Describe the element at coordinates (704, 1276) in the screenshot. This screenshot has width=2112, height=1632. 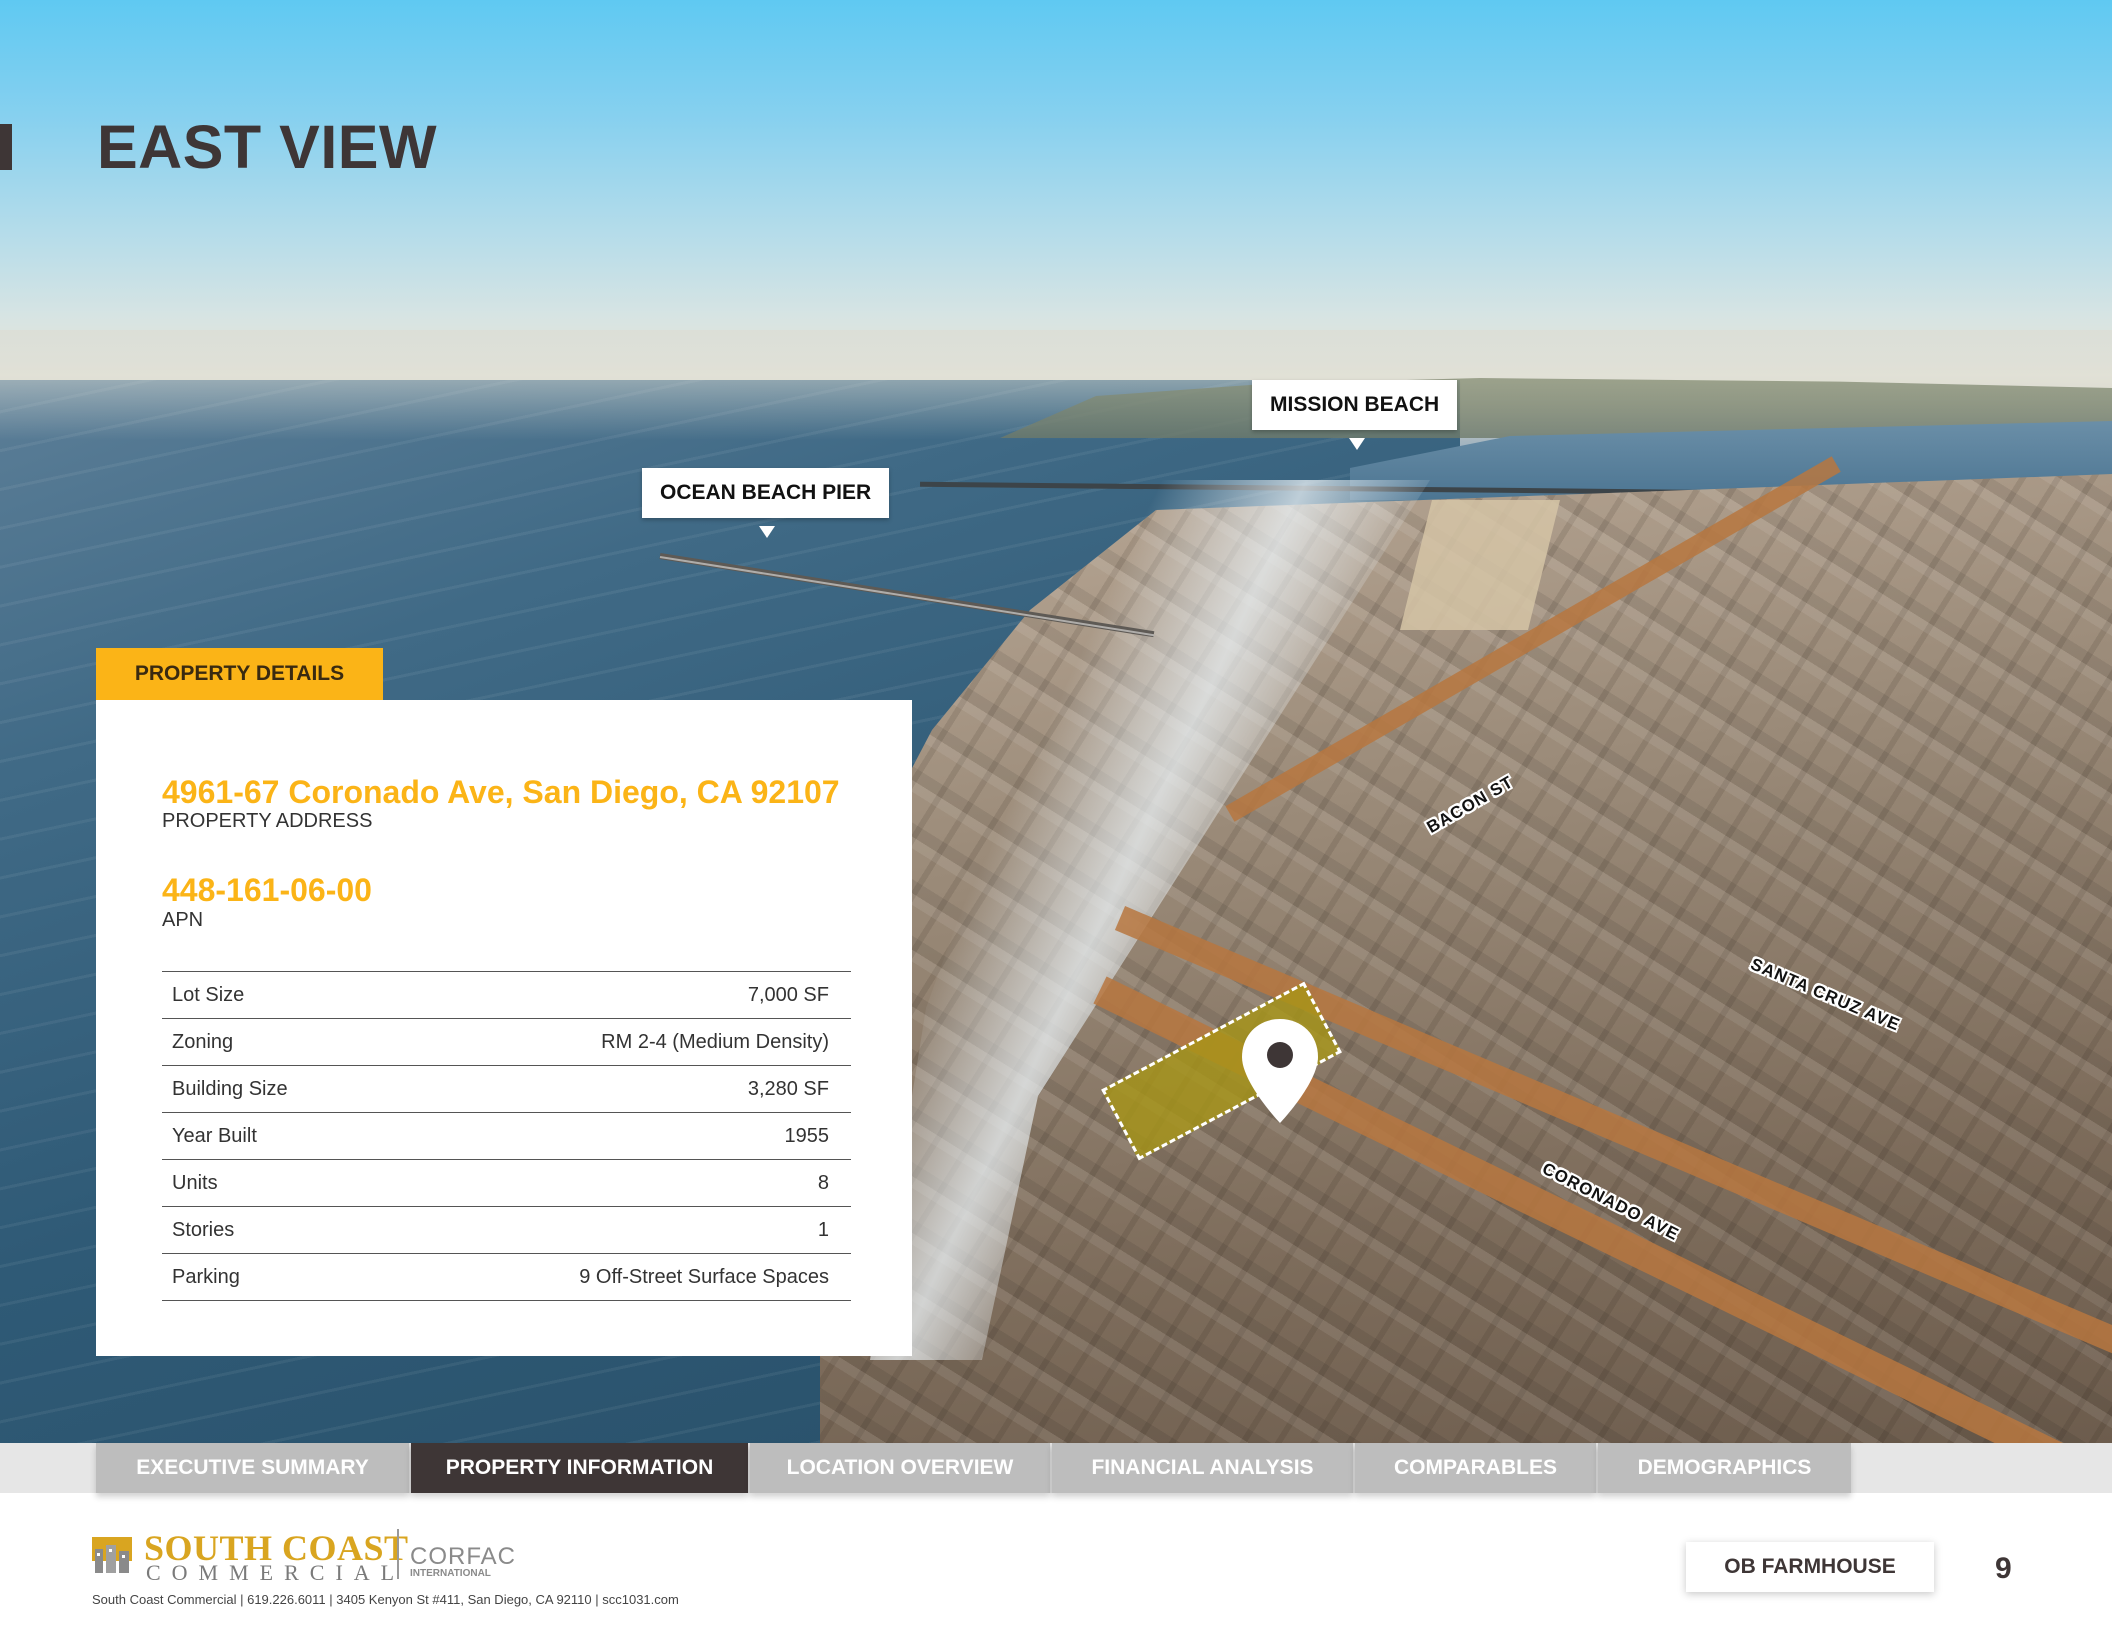
I see `spec-value: 9 Off-Street Surface Spaces` at that location.